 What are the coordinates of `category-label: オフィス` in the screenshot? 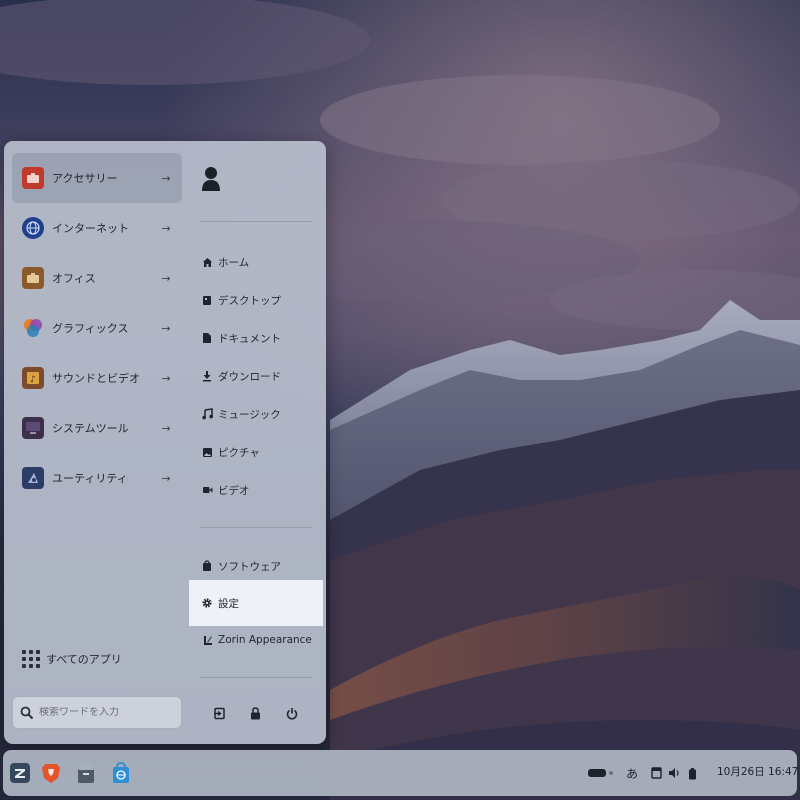 It's located at (74, 278).